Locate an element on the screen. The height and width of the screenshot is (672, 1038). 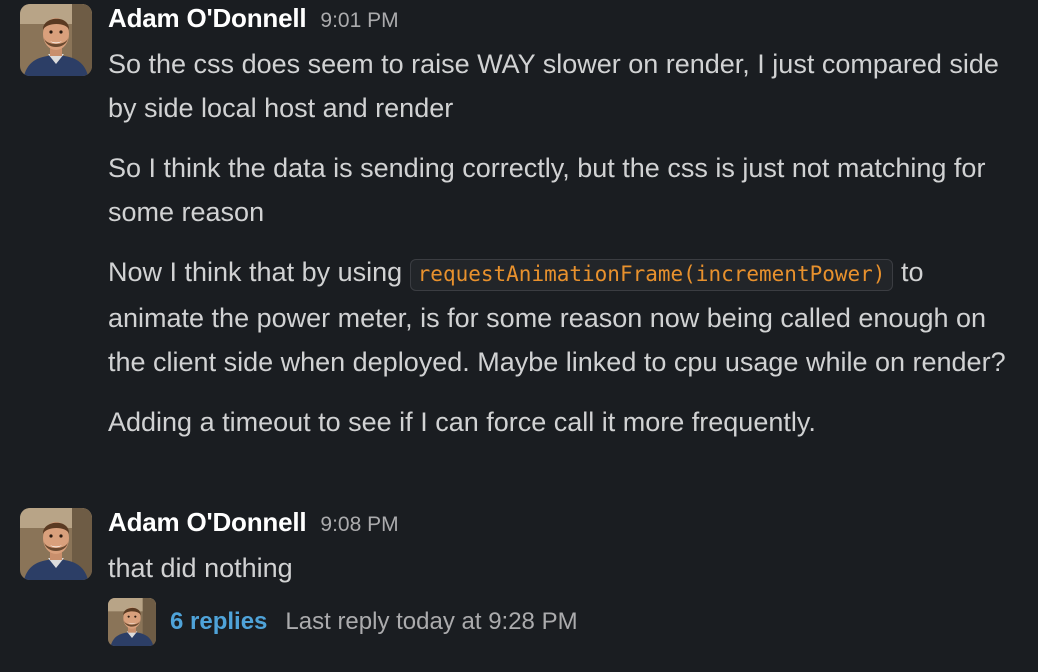
timestamp: 9:08 PM is located at coordinates (359, 524).